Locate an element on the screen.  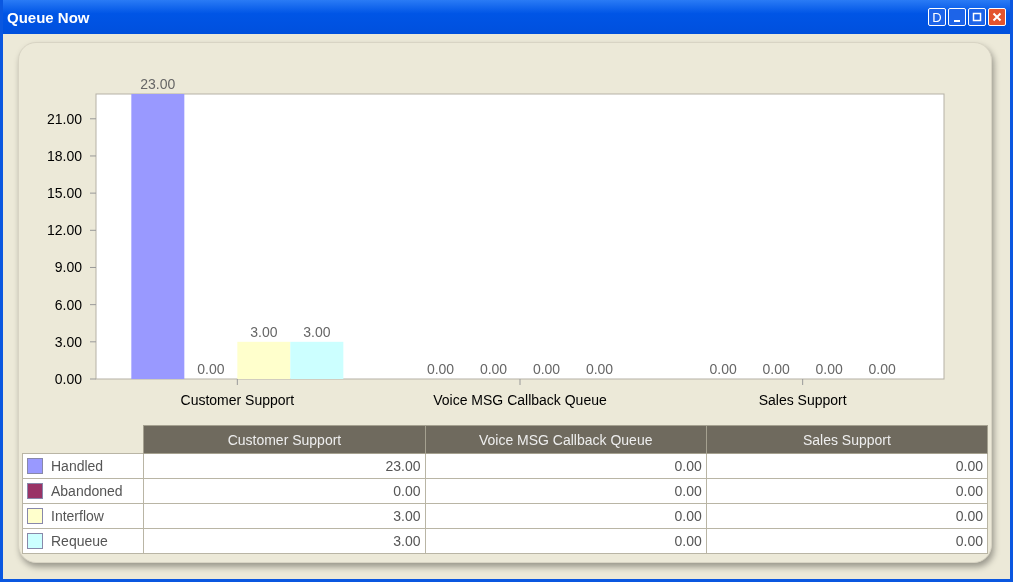
y-axis-label: 18.00 is located at coordinates (64, 155).